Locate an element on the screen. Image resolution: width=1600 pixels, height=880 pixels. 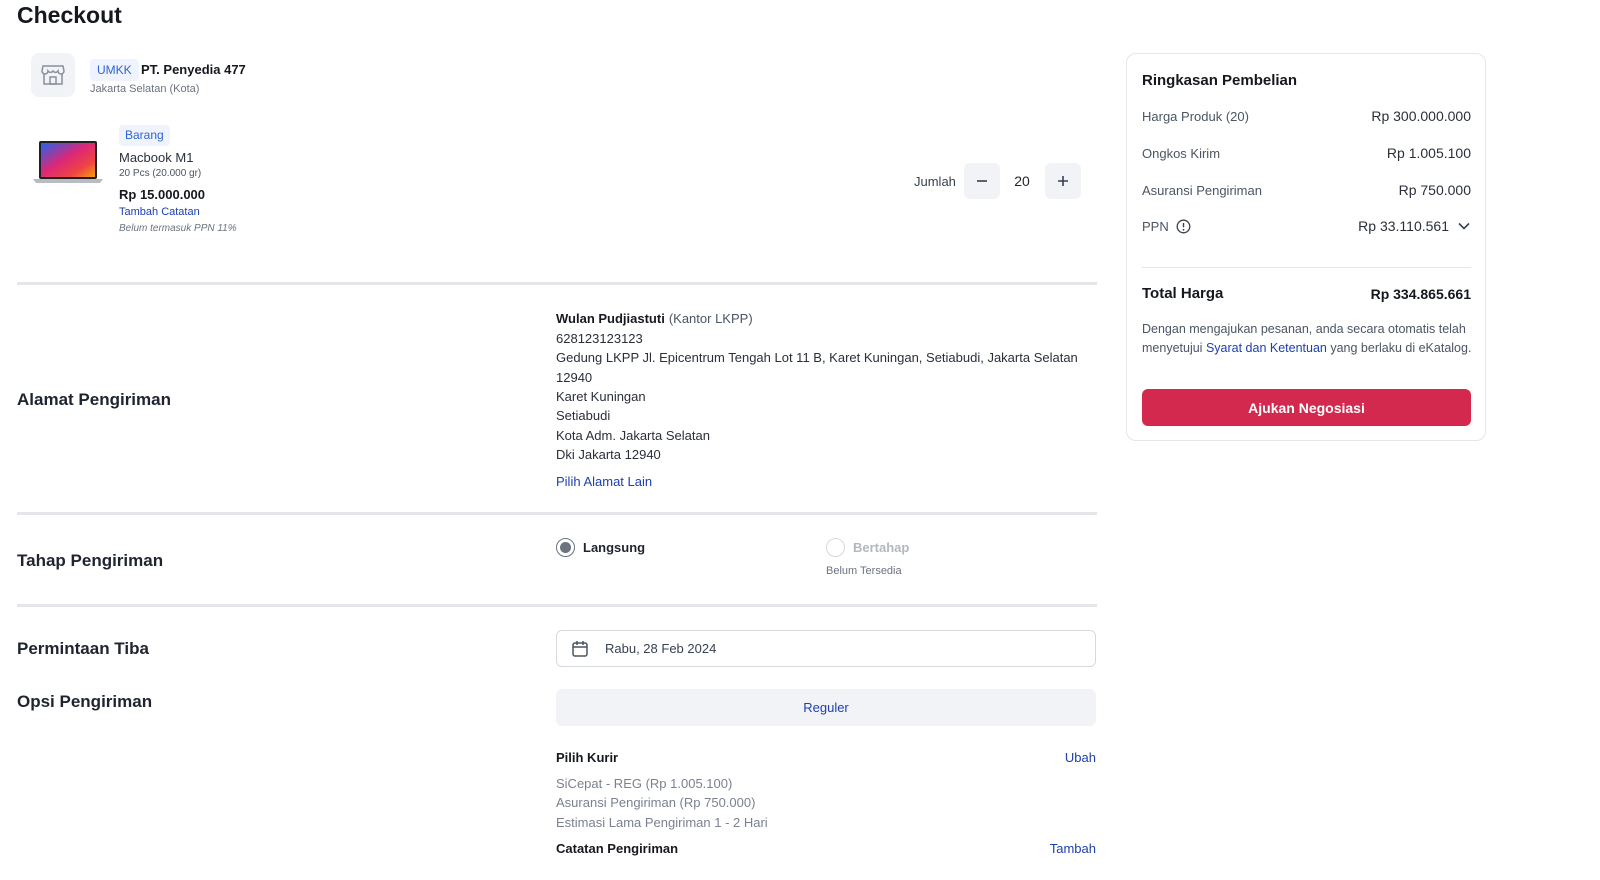
info-icon is located at coordinates (1183, 226).